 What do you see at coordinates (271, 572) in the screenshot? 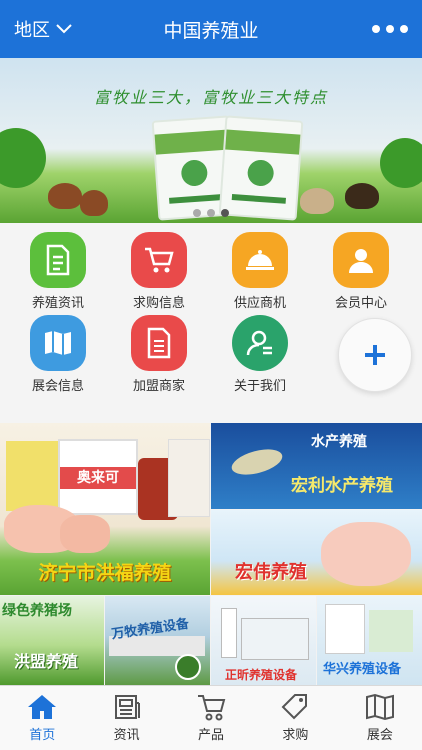
I see `tile-caption: 宏伟养殖` at bounding box center [271, 572].